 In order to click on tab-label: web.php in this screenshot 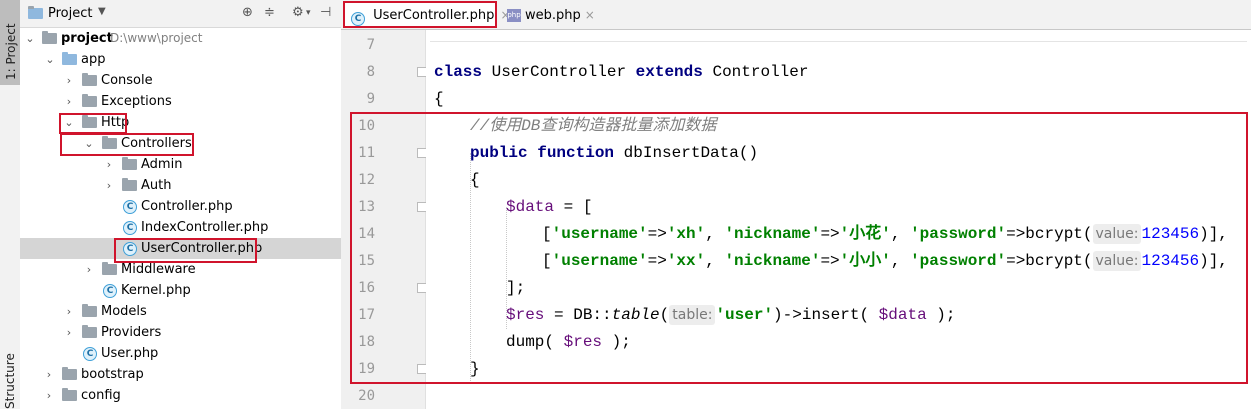, I will do `click(553, 15)`.